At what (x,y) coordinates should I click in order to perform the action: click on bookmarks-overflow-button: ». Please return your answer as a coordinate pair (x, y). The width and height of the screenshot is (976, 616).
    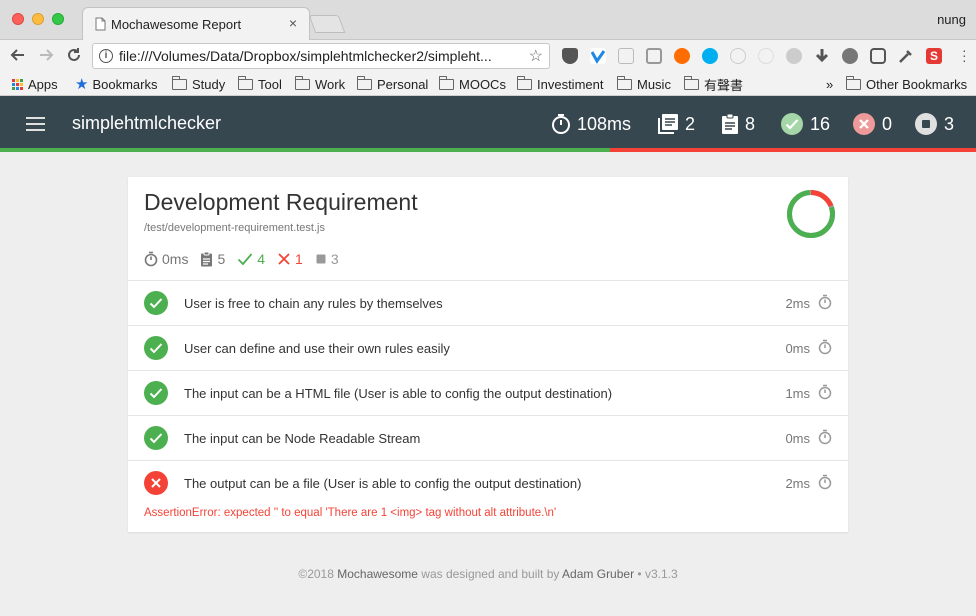
    Looking at the image, I should click on (829, 84).